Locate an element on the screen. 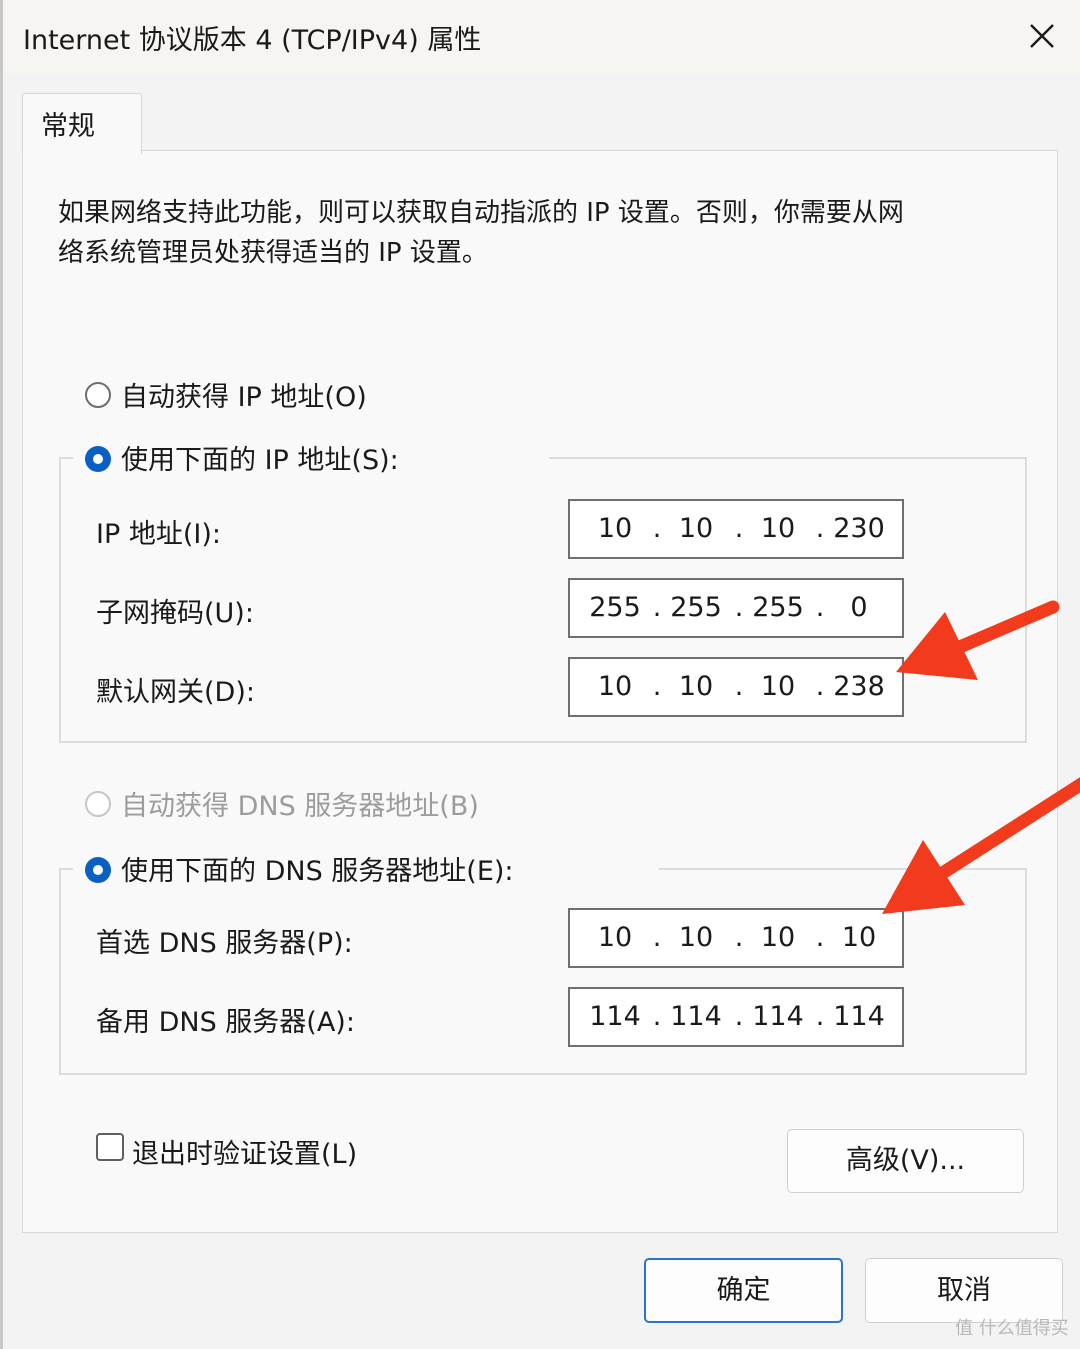 The image size is (1080, 1349). alternate-dns-label: 备用 DNS 服务器(A): is located at coordinates (225, 1022).